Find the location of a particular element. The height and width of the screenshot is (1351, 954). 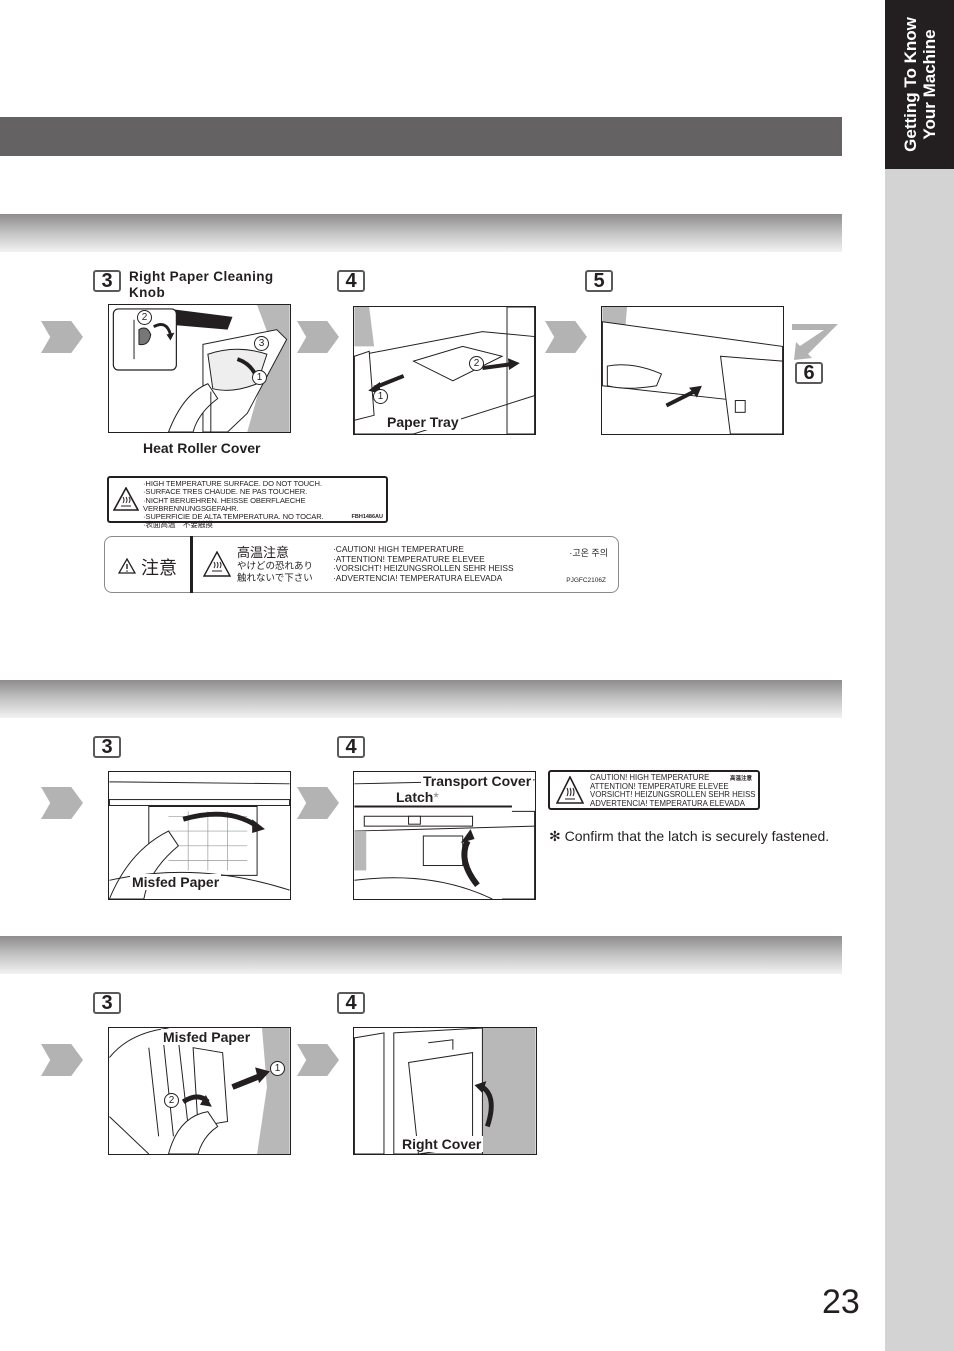

asterisk-mark: * is located at coordinates (436, 797).